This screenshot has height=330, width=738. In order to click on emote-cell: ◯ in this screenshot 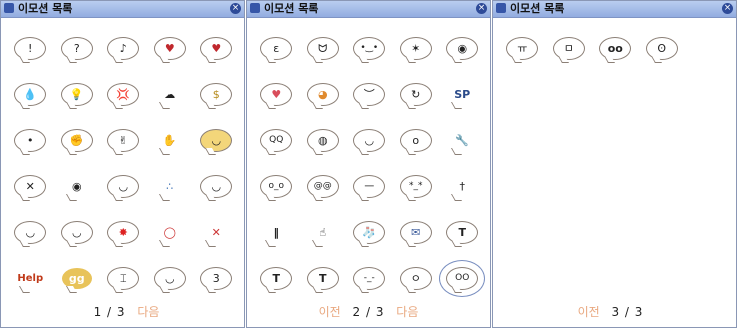, I will do `click(170, 232)`.